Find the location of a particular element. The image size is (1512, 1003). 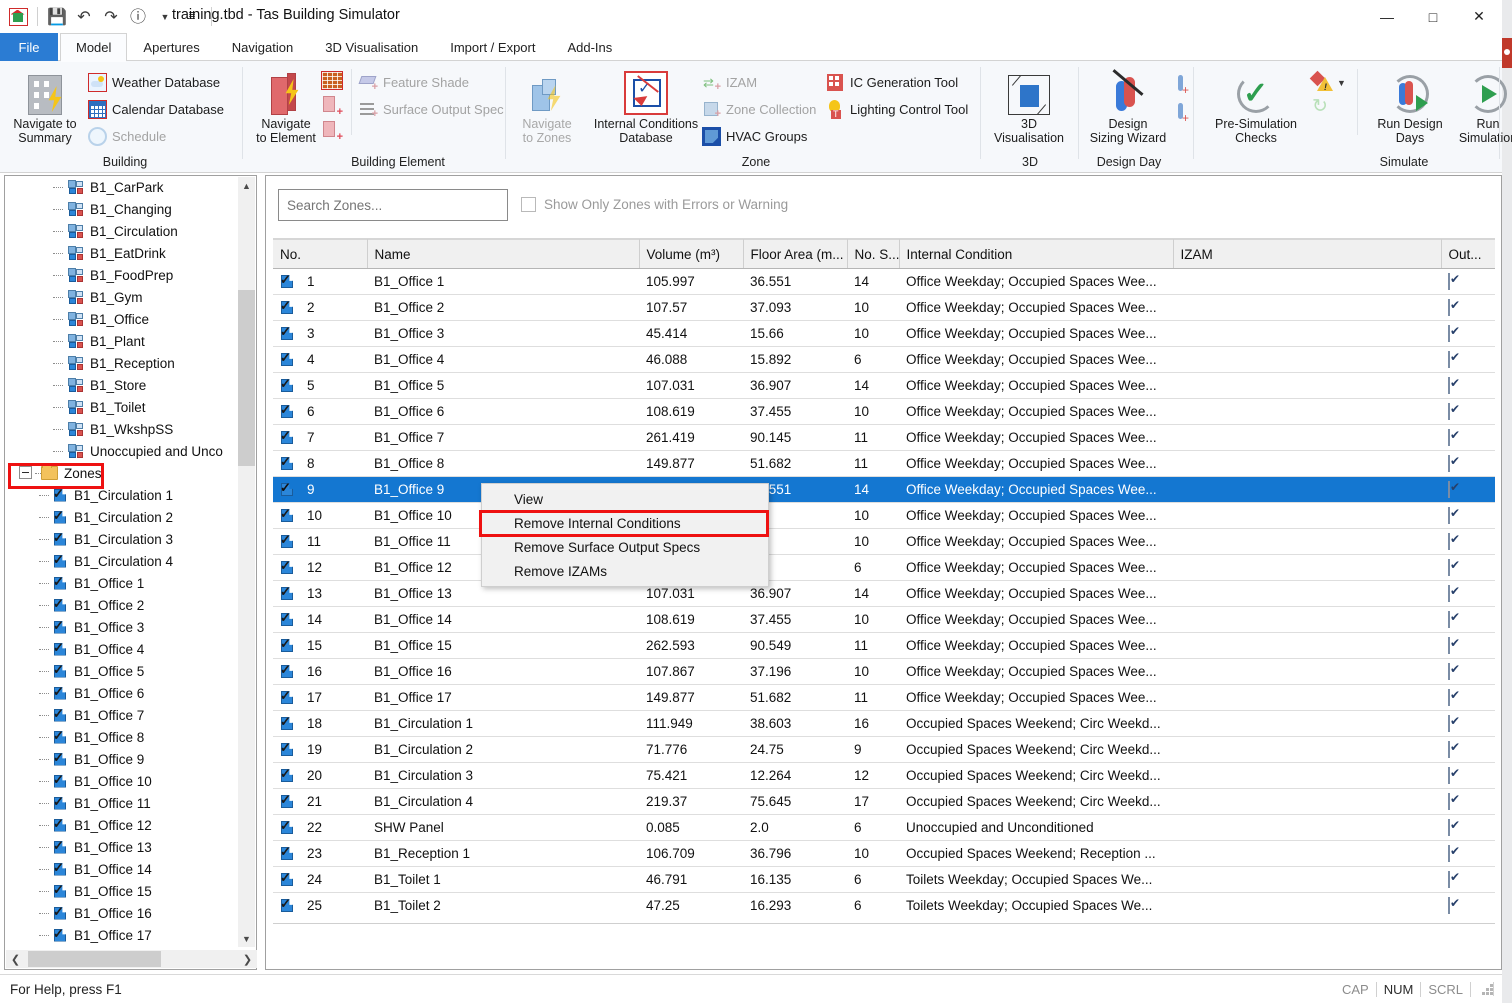

tree-node-zone: ✓ B1_Circulation 1 is located at coordinates (122, 495).